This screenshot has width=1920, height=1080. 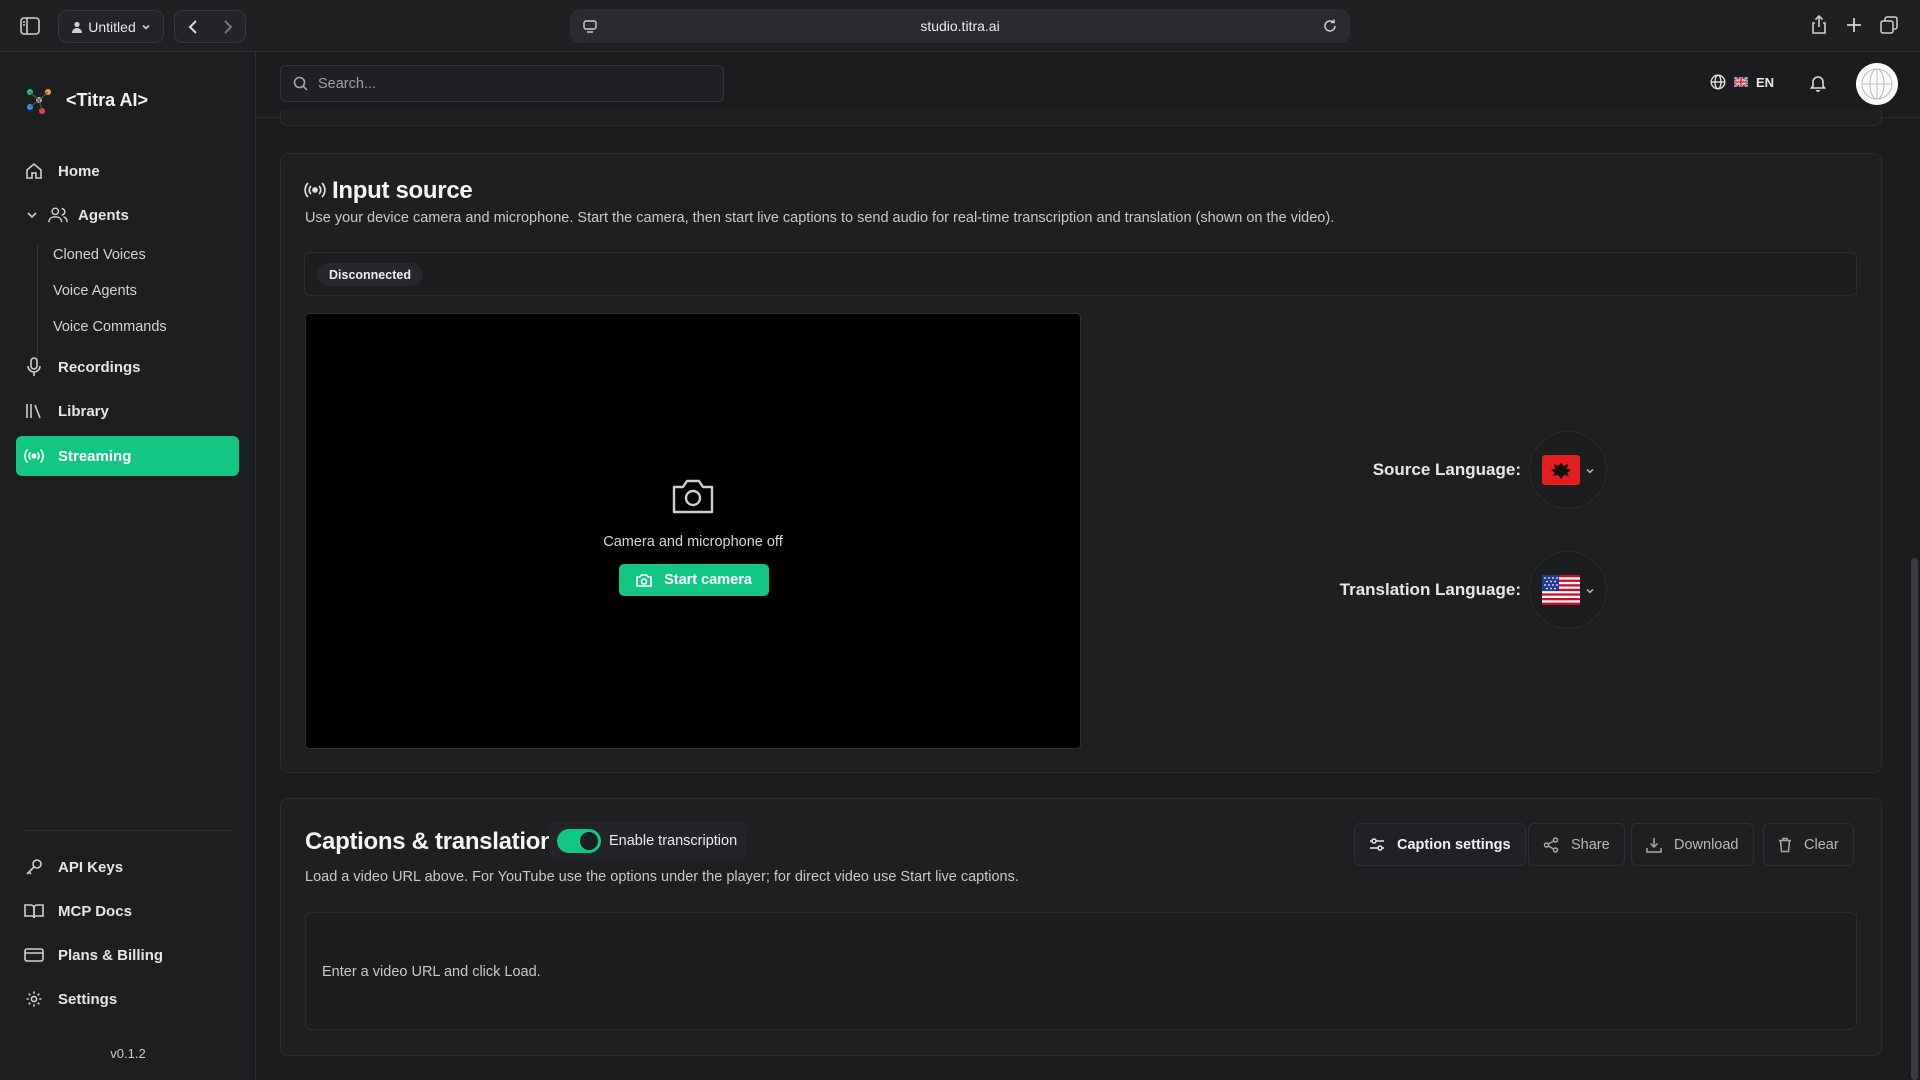 What do you see at coordinates (192, 26) in the screenshot?
I see `back-arrow-icon` at bounding box center [192, 26].